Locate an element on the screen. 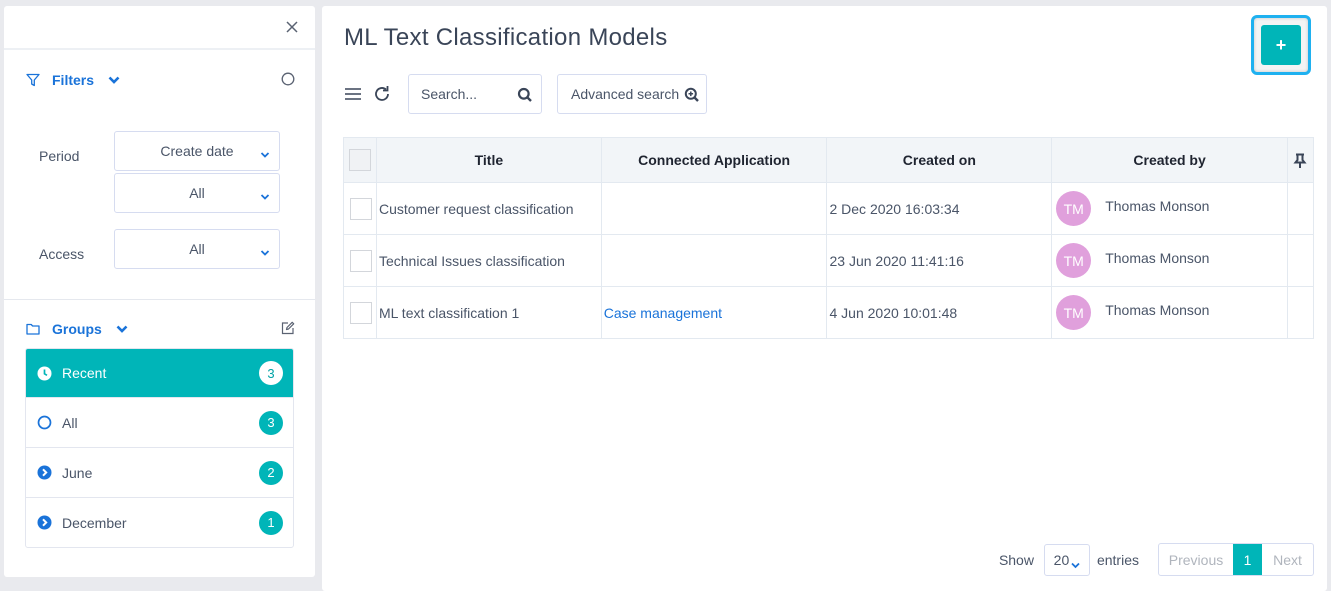  pagination: Previous 1 Next is located at coordinates (1236, 559).